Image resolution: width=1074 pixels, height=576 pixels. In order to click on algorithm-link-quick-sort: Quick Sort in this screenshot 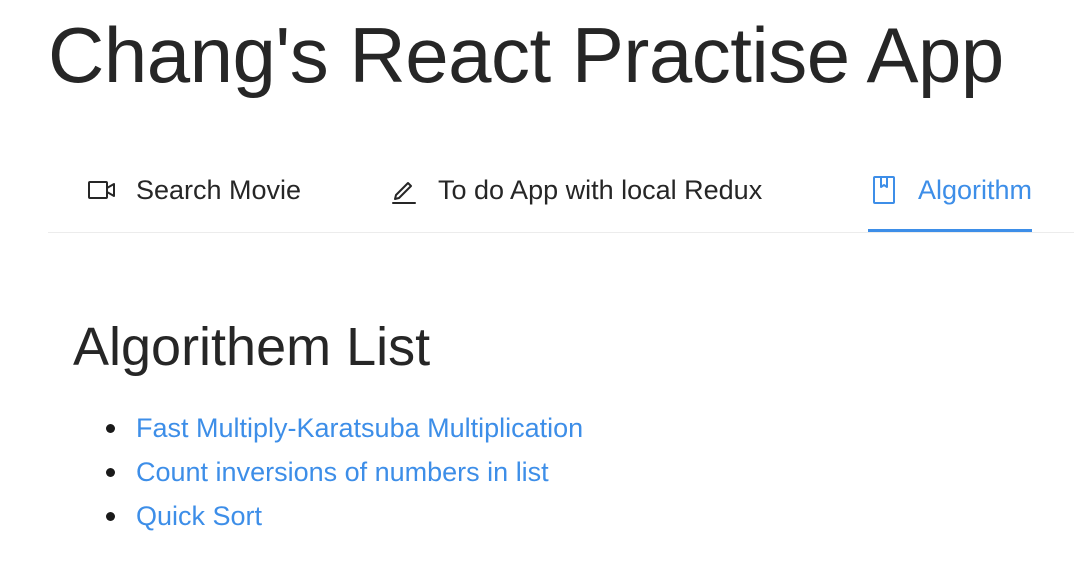, I will do `click(199, 516)`.